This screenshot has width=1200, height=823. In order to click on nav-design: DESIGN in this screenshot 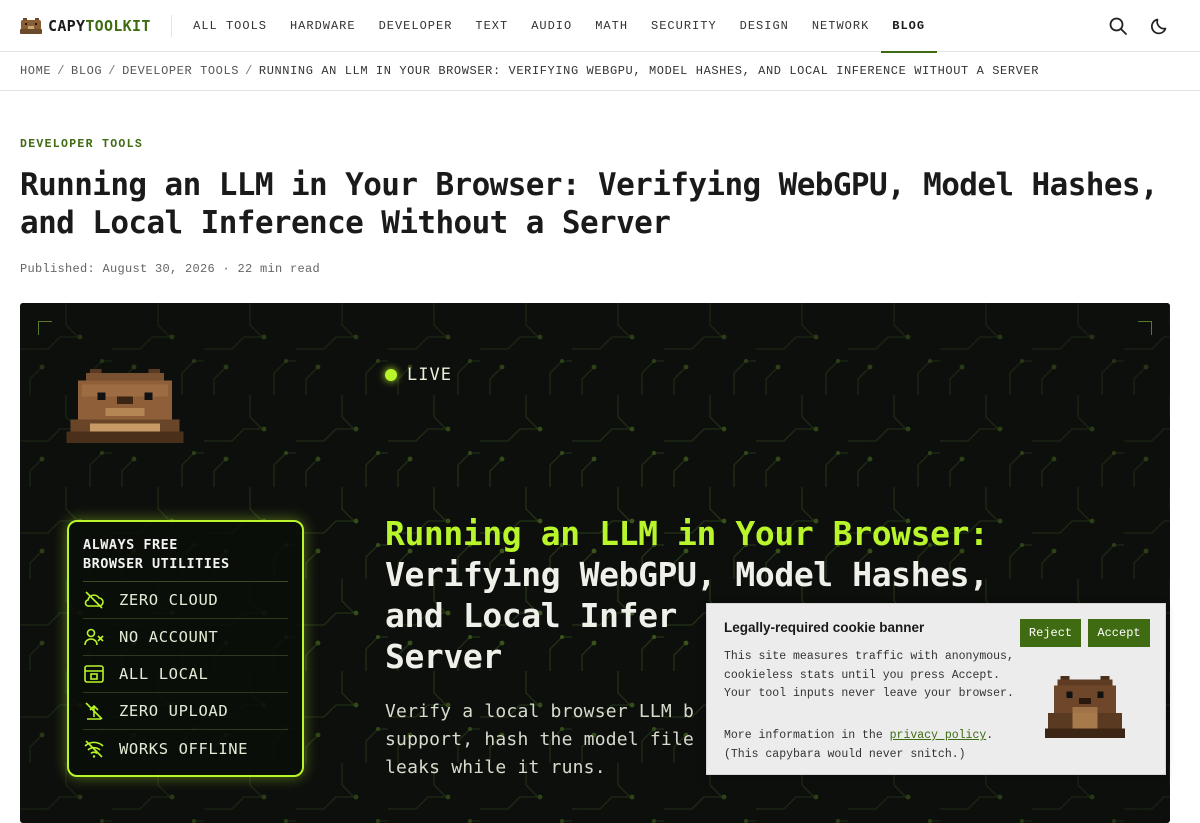, I will do `click(764, 26)`.